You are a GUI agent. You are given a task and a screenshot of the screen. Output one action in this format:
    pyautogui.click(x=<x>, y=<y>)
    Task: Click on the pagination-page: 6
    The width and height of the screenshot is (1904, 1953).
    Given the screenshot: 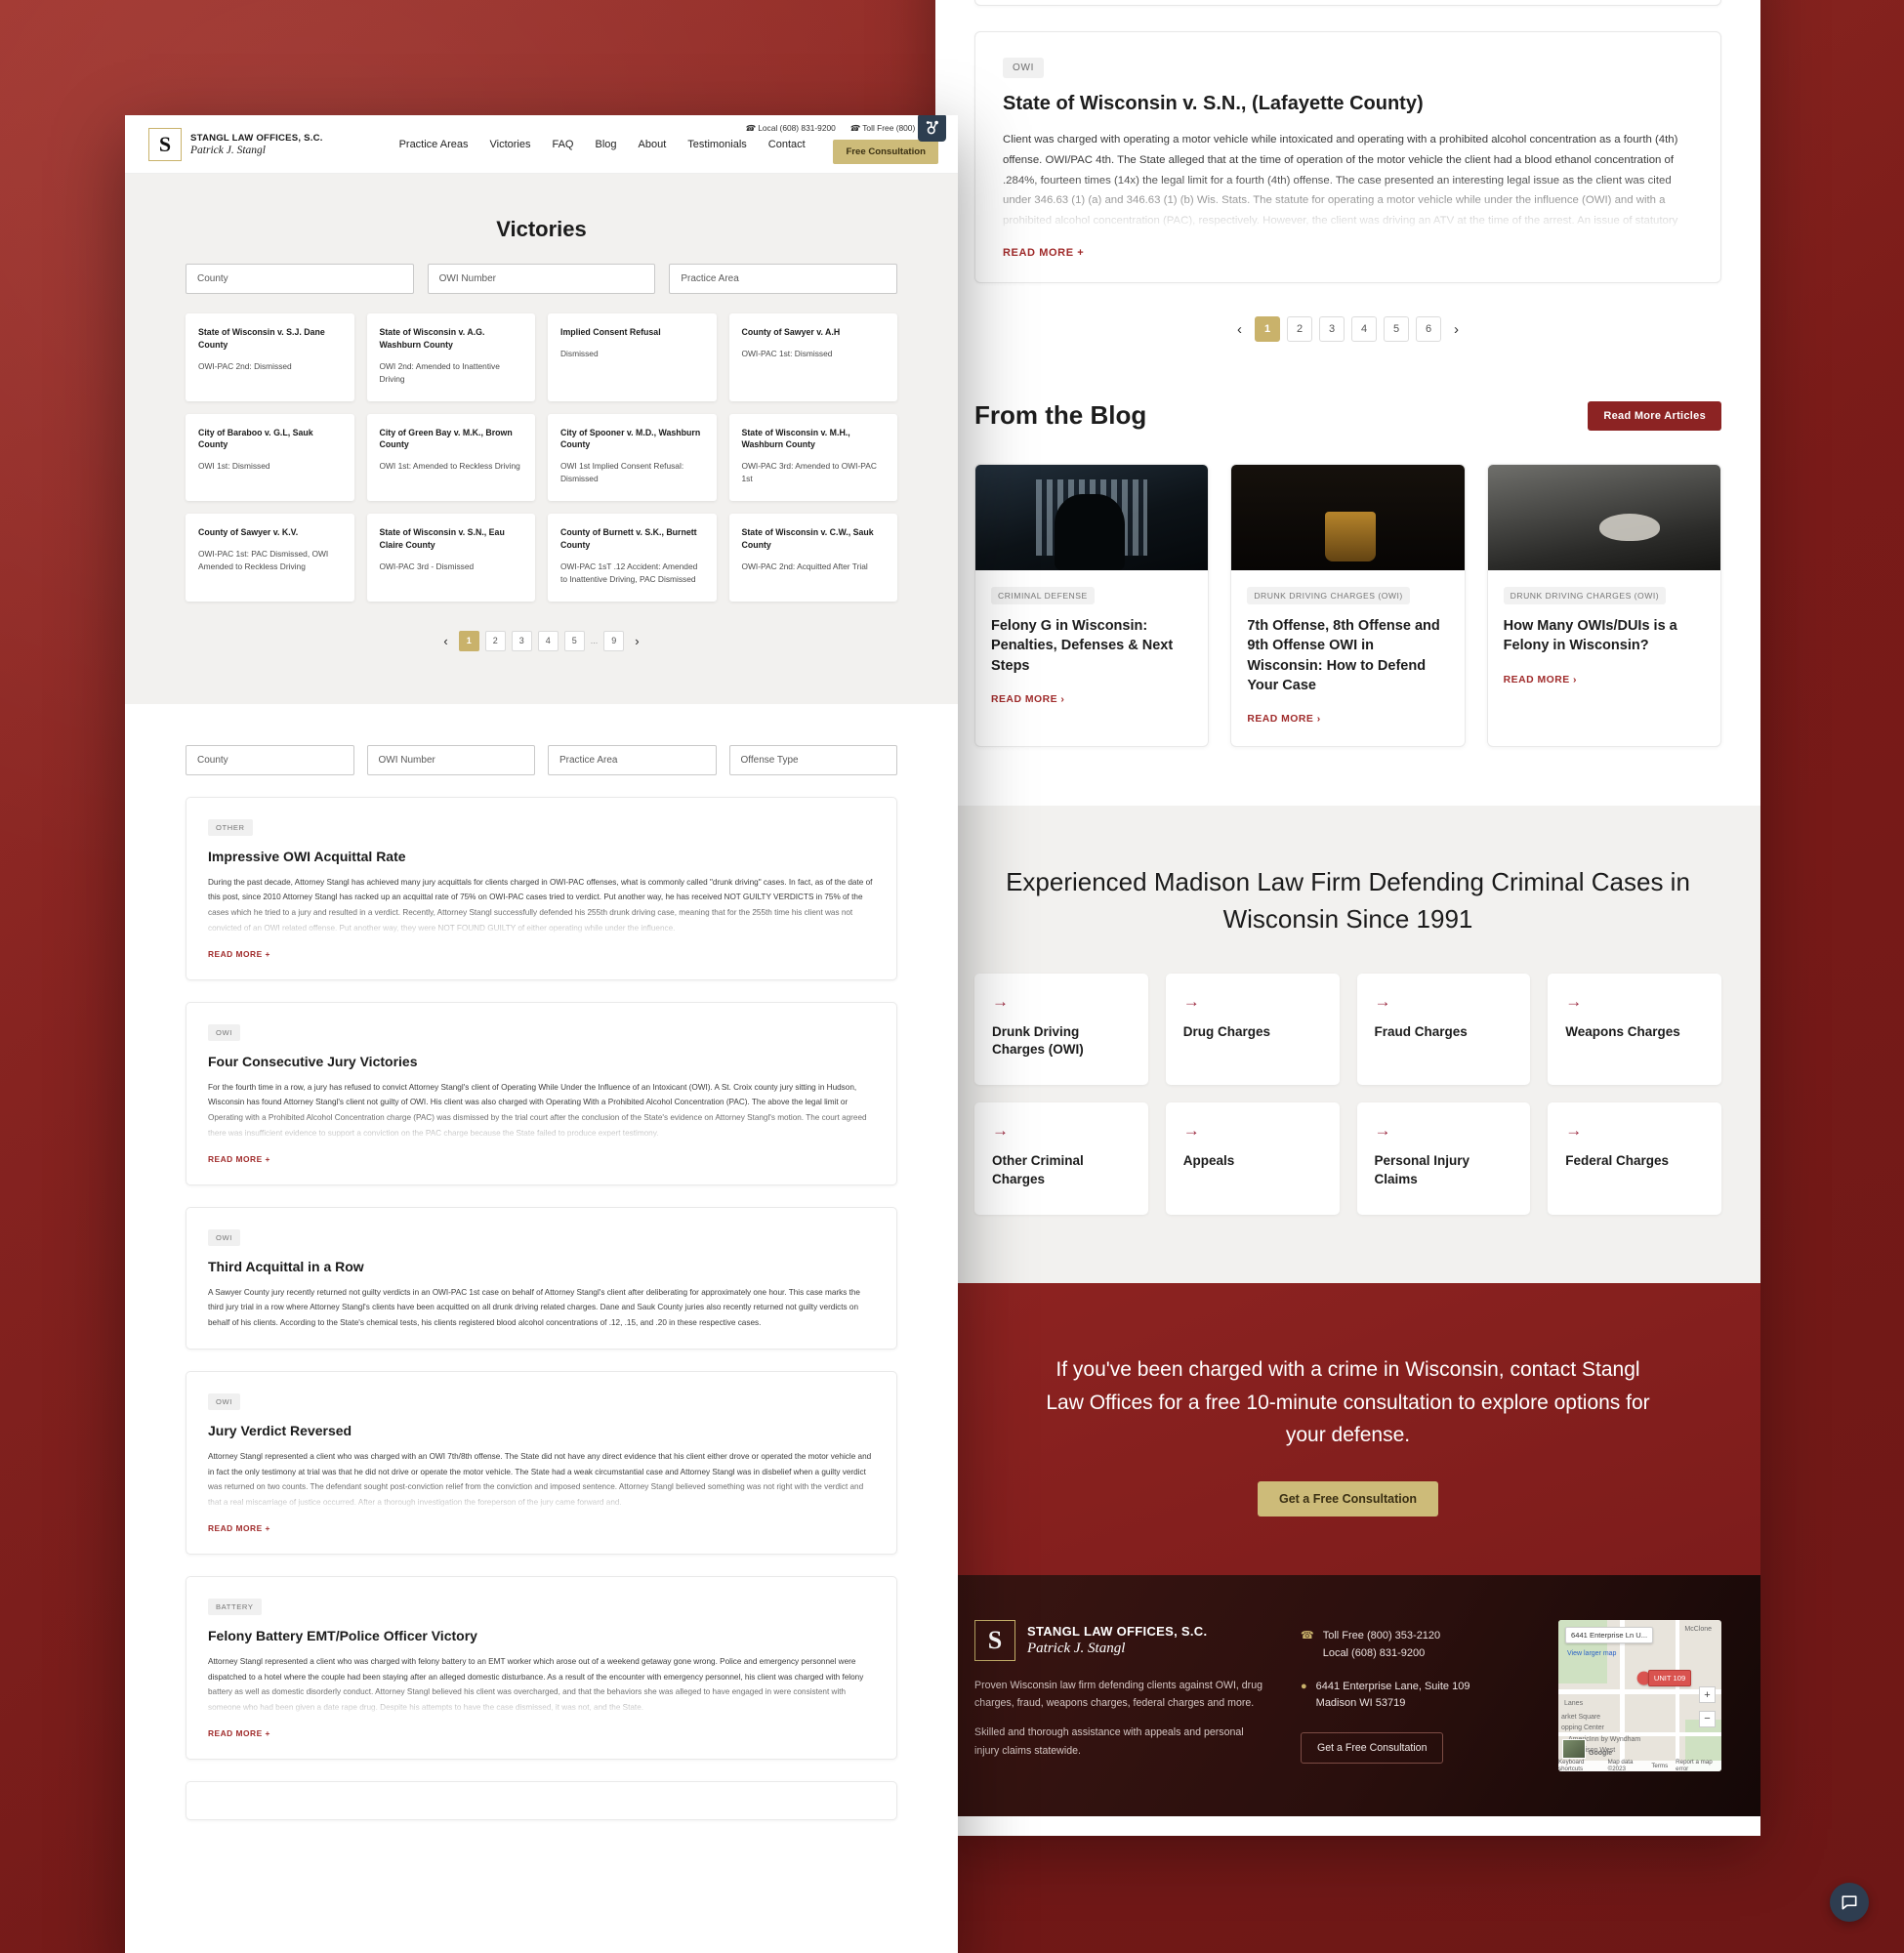 What is the action you would take?
    pyautogui.click(x=1428, y=329)
    